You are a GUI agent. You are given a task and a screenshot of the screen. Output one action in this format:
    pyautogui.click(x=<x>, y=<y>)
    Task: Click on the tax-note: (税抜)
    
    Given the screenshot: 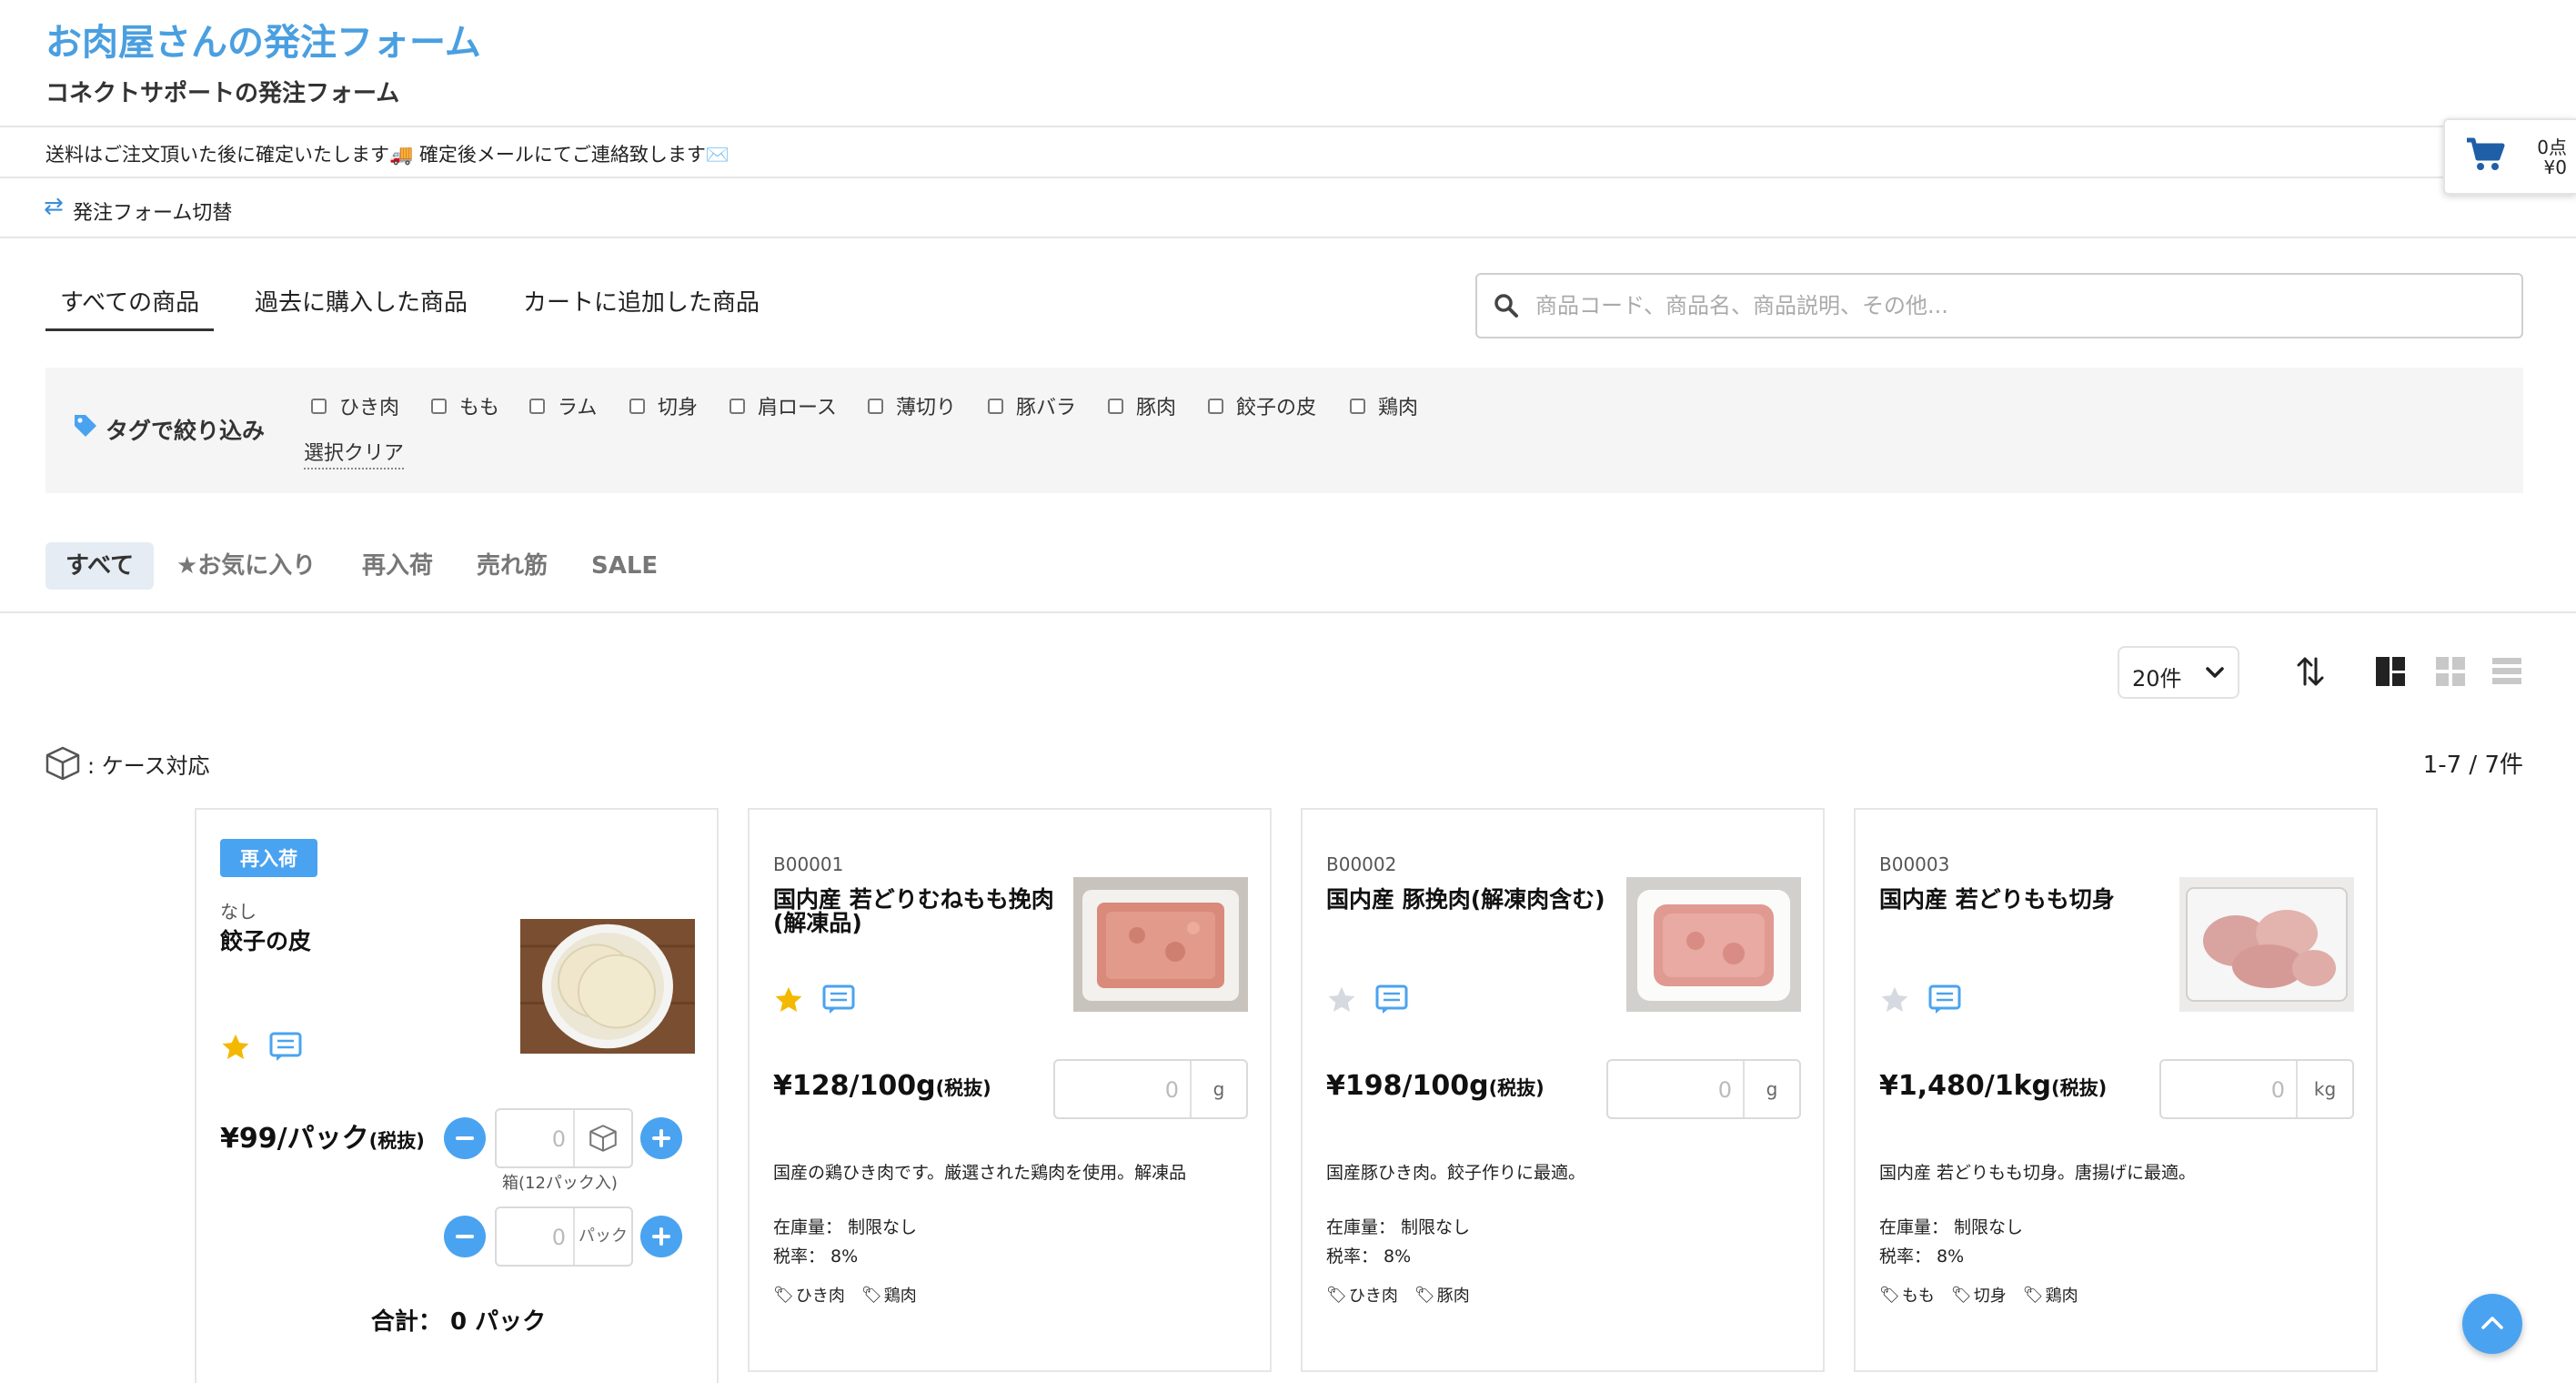 What is the action you would take?
    pyautogui.click(x=2079, y=1088)
    